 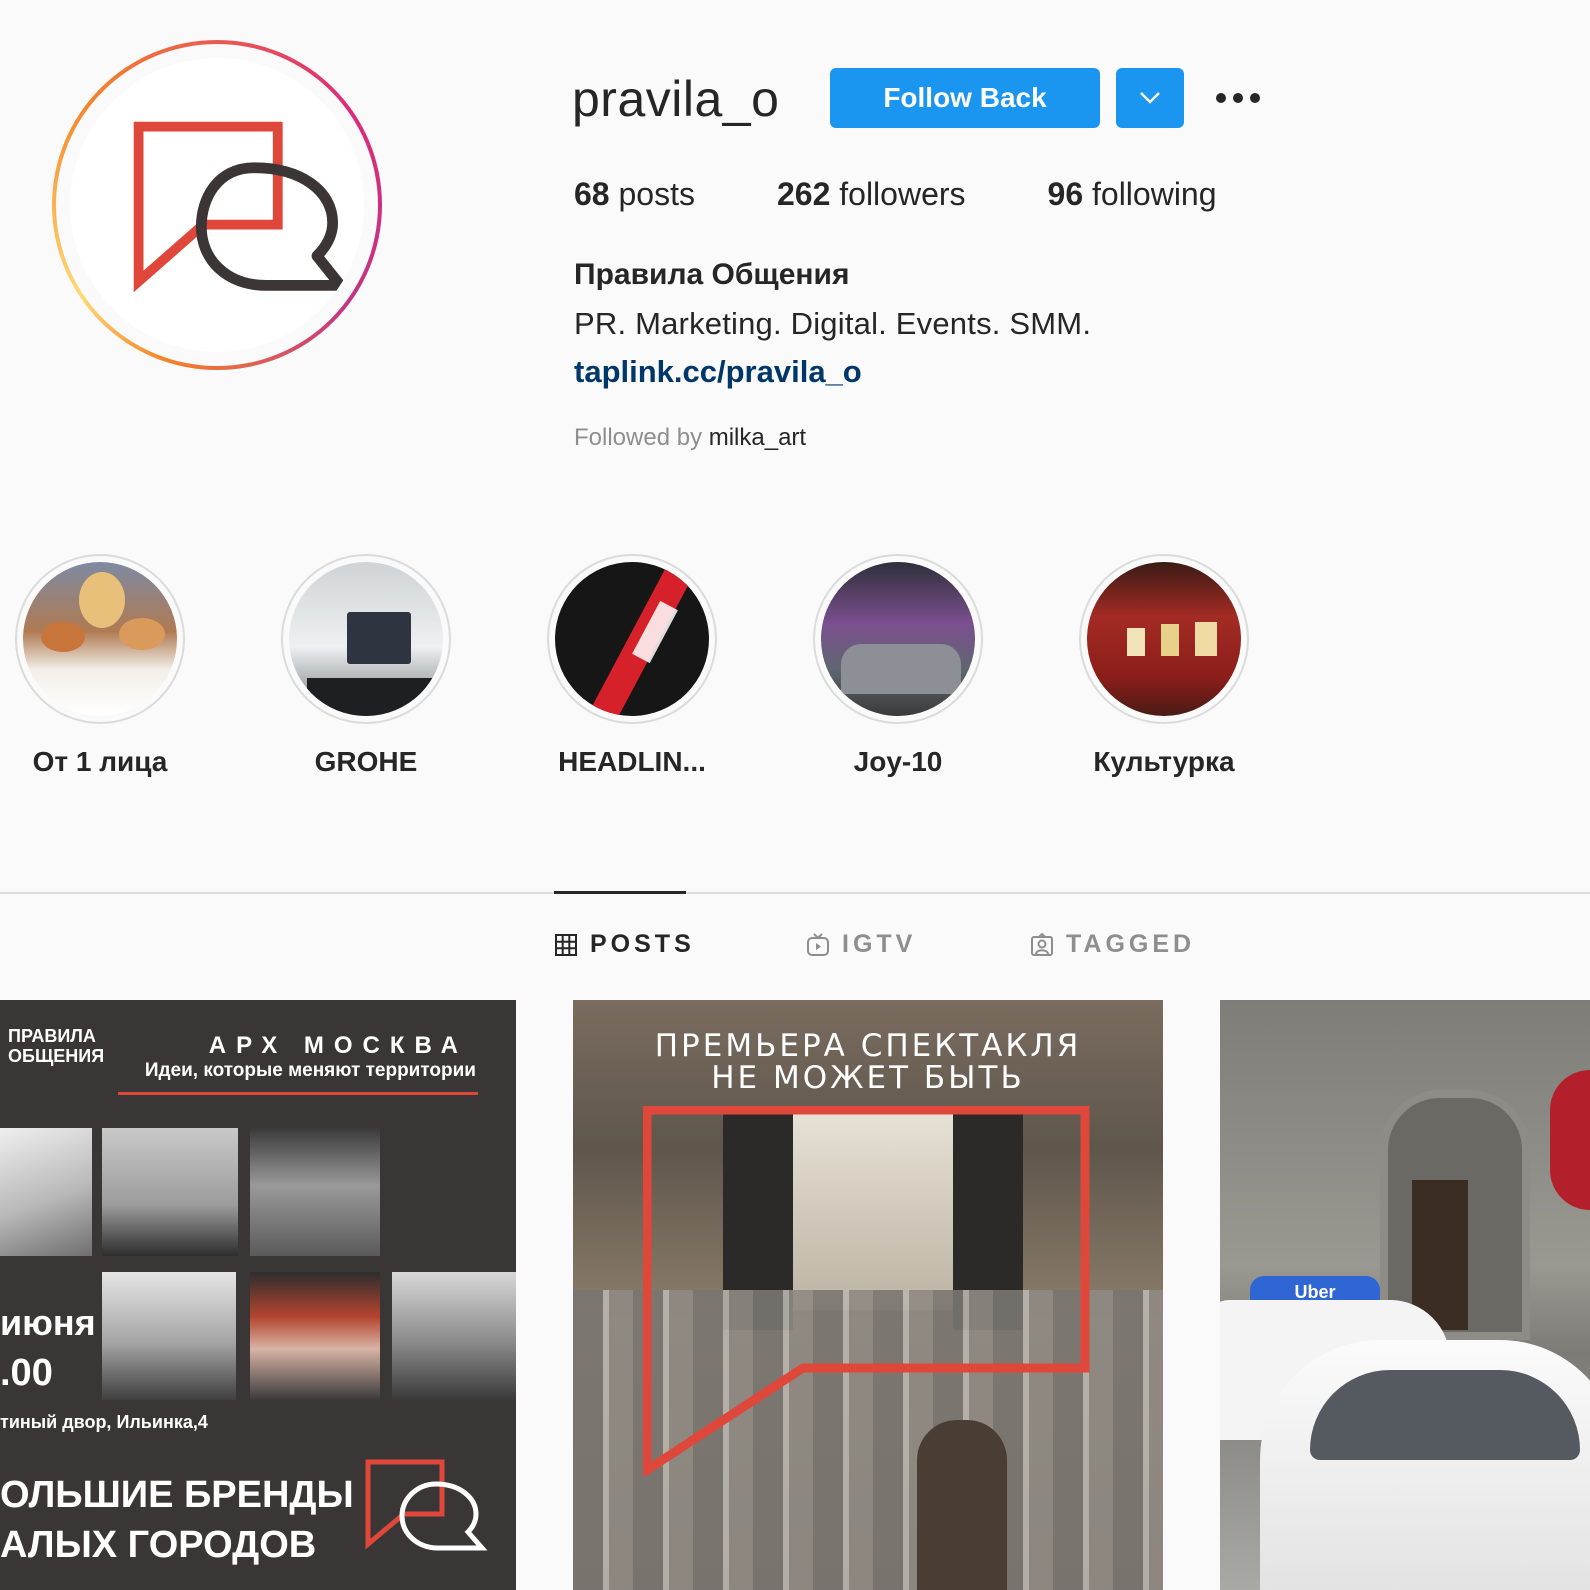 I want to click on followers-count-value: 262, so click(x=803, y=194).